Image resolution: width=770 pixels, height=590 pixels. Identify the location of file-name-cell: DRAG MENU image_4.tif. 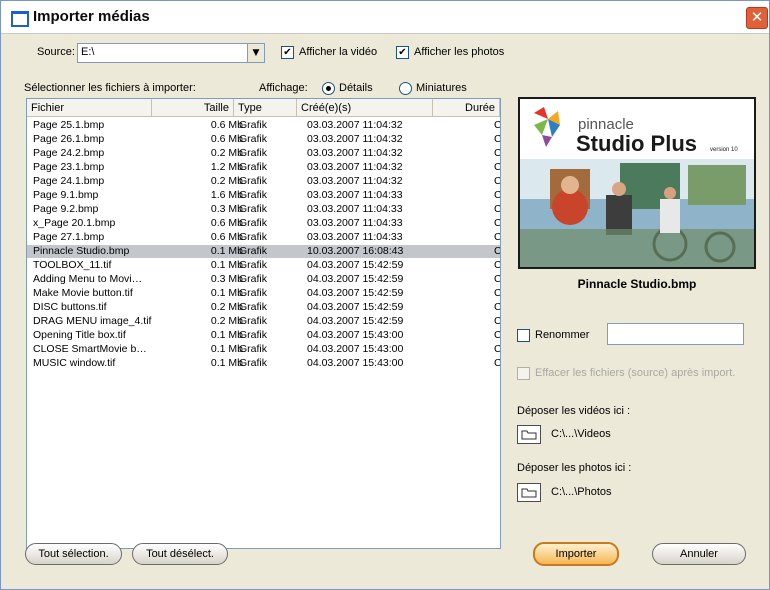
(92, 321).